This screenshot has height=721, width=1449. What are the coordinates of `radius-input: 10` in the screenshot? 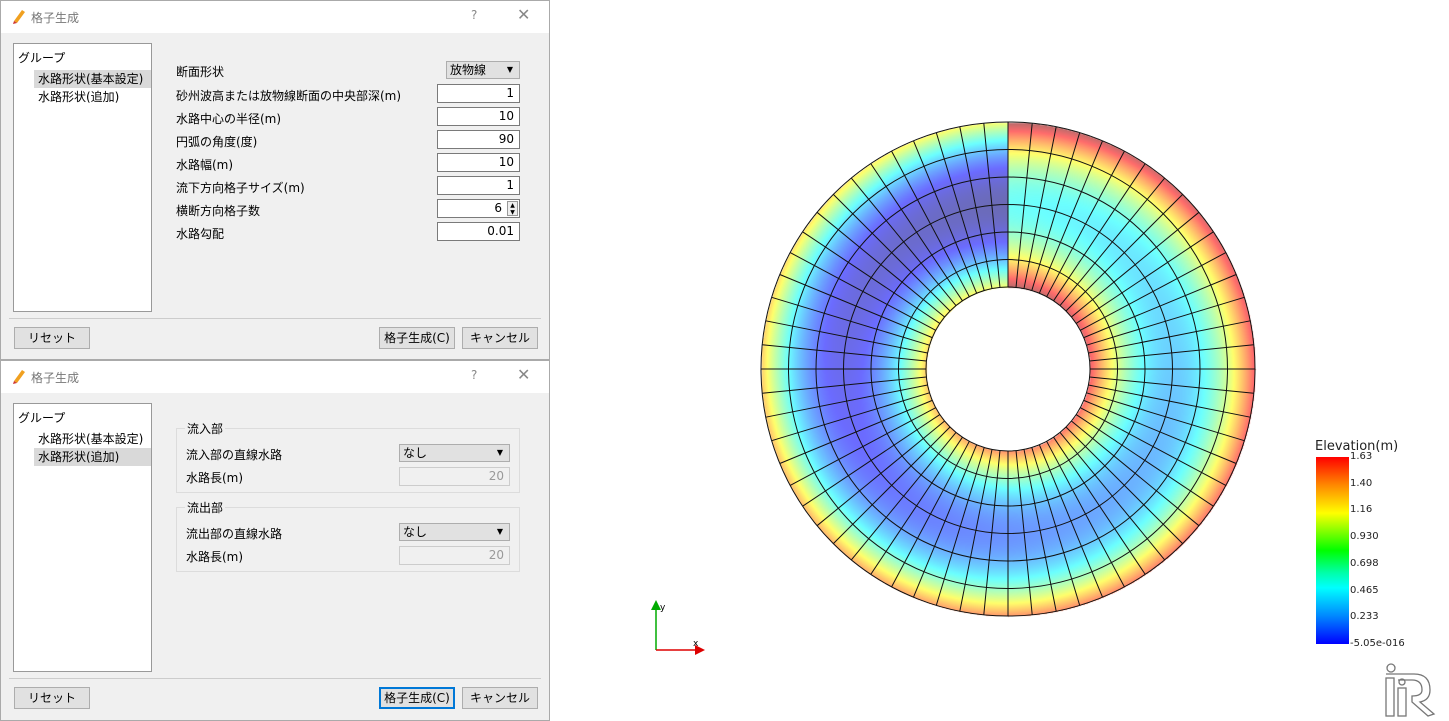 It's located at (478, 116).